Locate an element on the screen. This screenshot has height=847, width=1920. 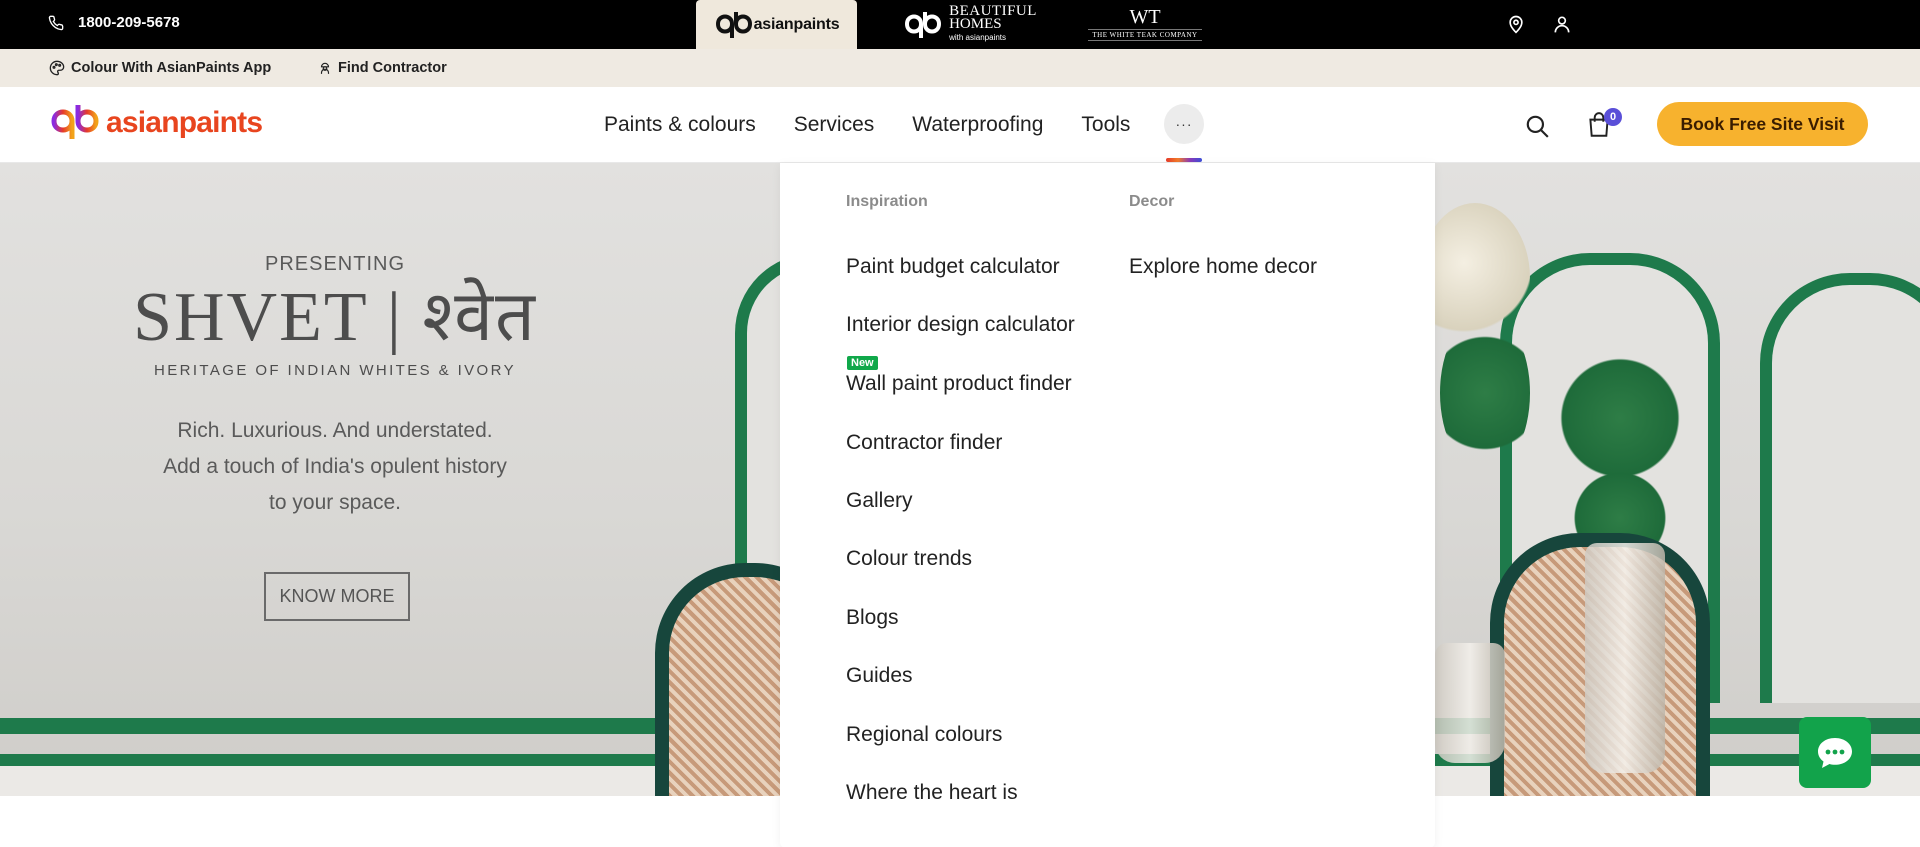
active-menu-indicator is located at coordinates (1184, 160).